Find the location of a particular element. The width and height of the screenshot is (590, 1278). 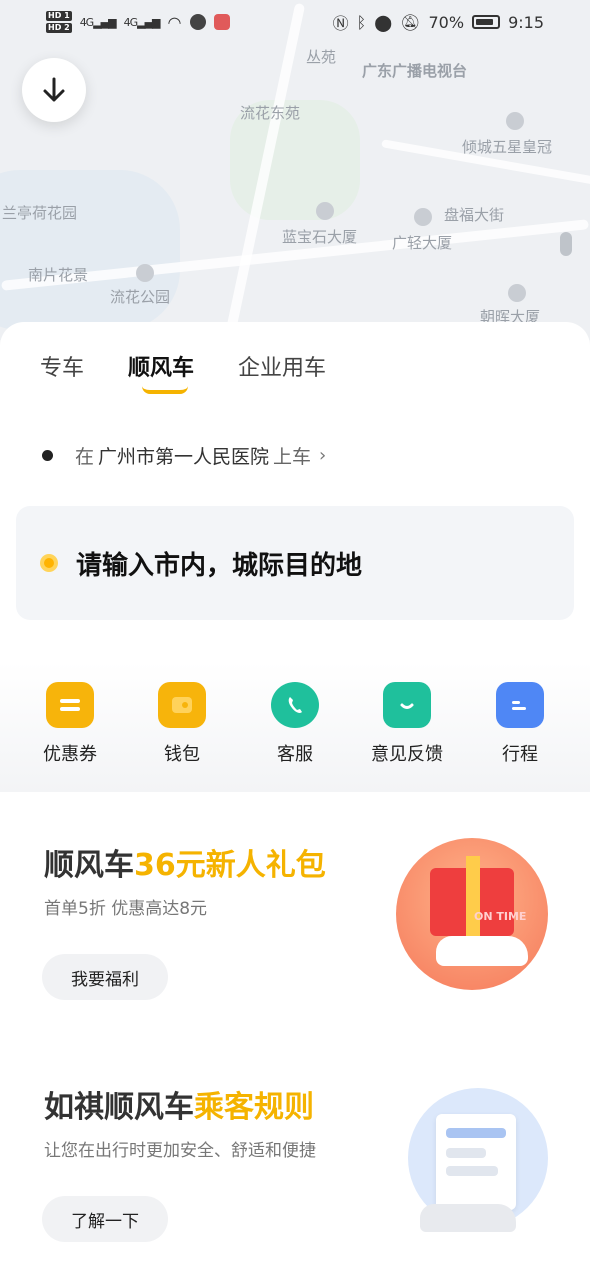

map-label: 流花公园 is located at coordinates (140, 297).